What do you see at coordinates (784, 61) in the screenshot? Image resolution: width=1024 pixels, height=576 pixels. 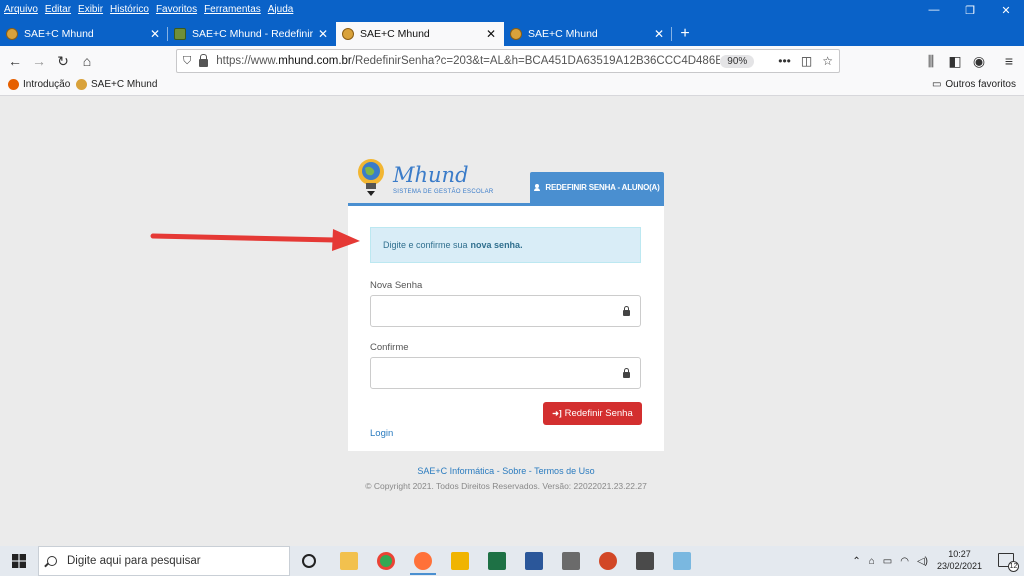 I see `page-actions-icon: •••` at bounding box center [784, 61].